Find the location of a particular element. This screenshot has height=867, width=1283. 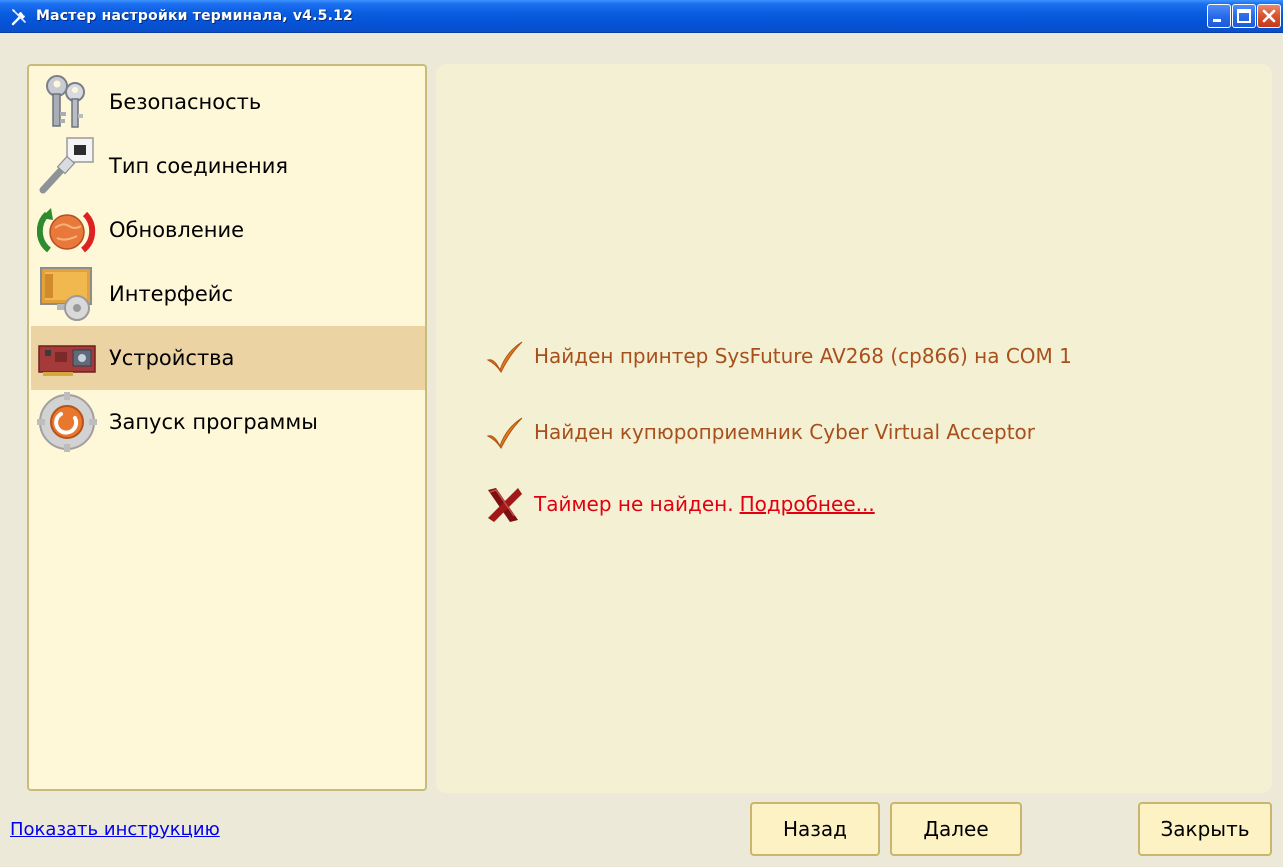

maximize-icon is located at coordinates (1244, 16).